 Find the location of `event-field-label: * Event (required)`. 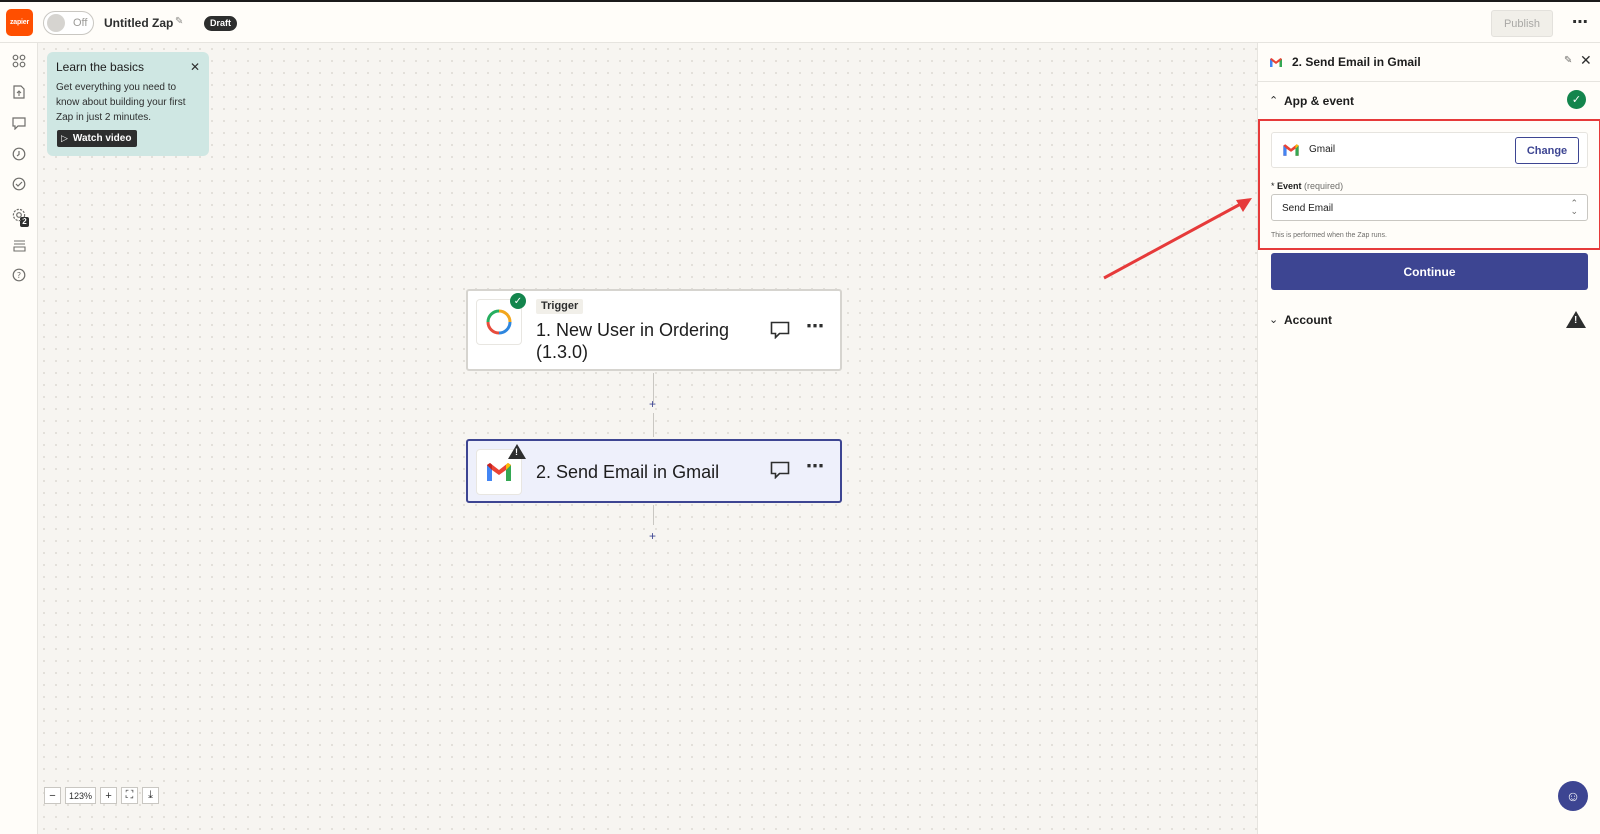

event-field-label: * Event (required) is located at coordinates (1307, 186).